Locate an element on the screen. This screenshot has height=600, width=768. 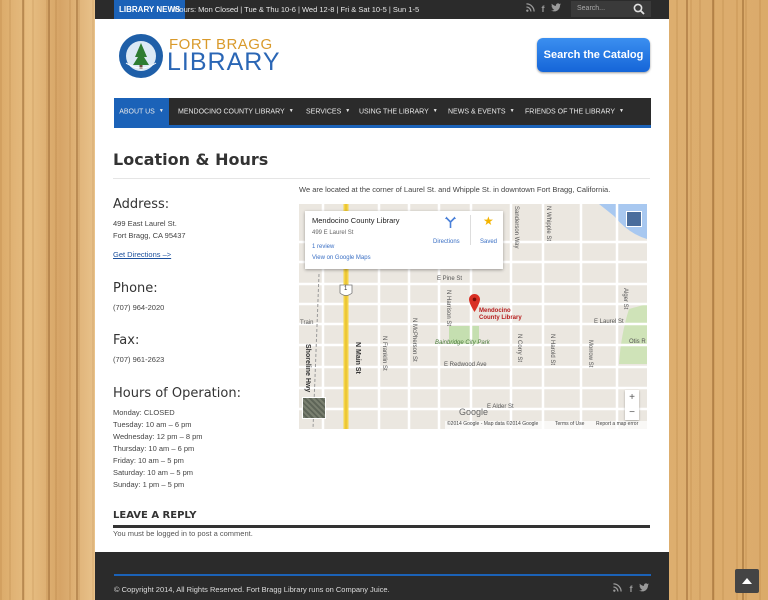
street-label: N Corry St is located at coordinates (519, 348).